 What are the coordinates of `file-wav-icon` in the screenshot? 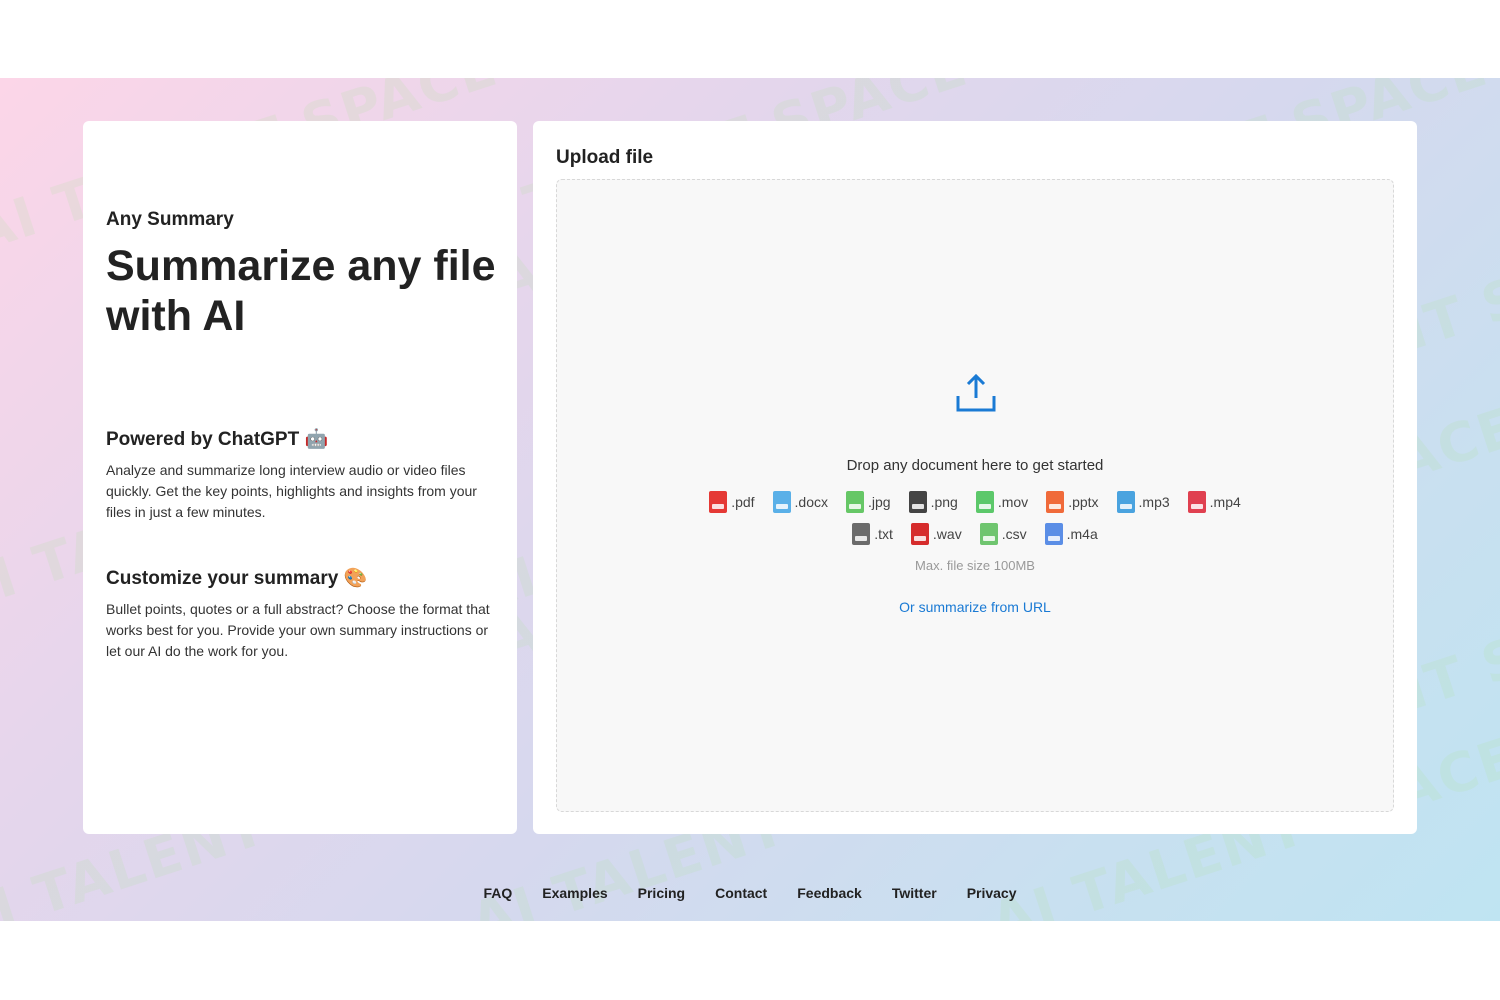 It's located at (919, 534).